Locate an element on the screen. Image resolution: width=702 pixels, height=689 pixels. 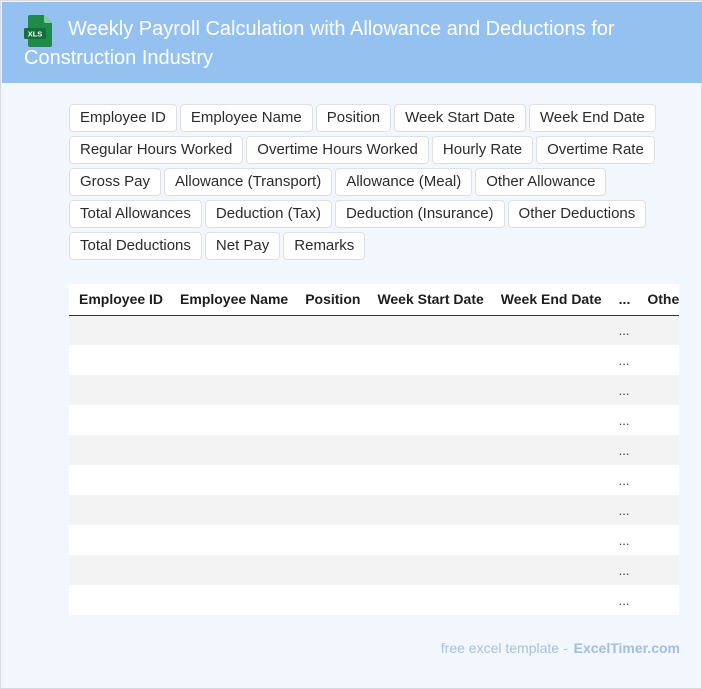
field-chip: Week Start Date is located at coordinates (460, 118).